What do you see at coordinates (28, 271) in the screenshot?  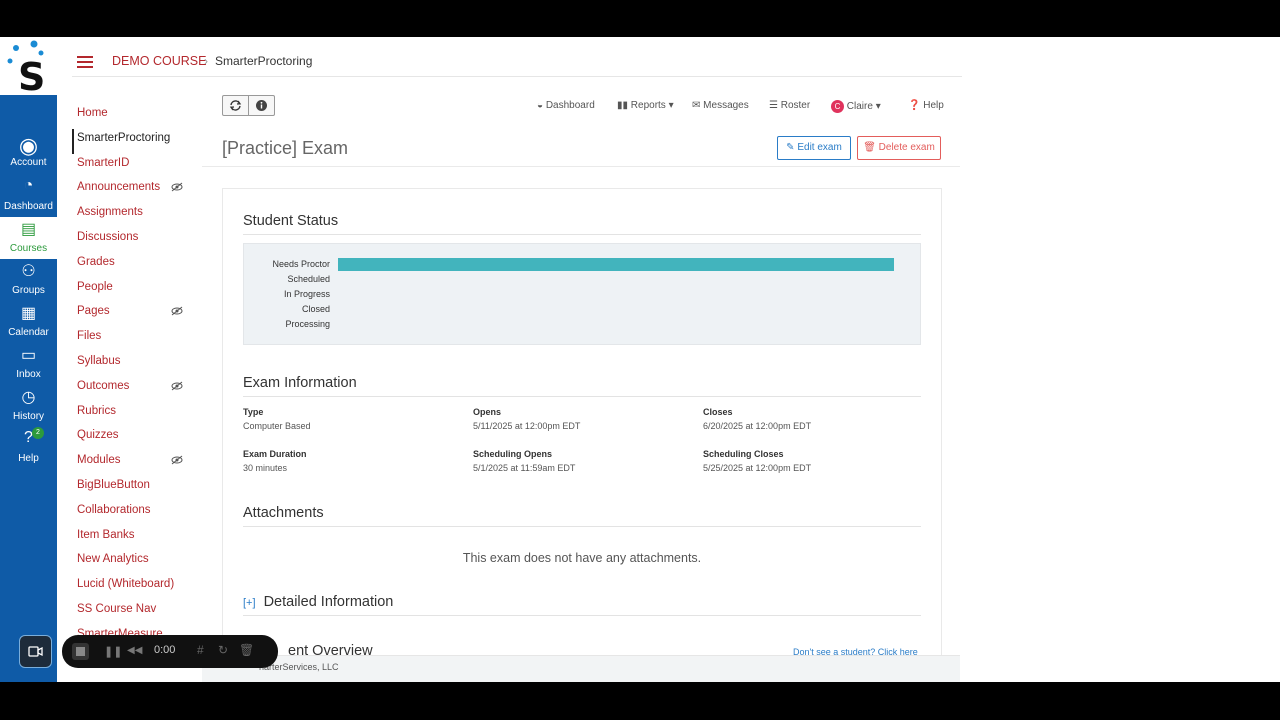 I see `groups-icon: ⚇` at bounding box center [28, 271].